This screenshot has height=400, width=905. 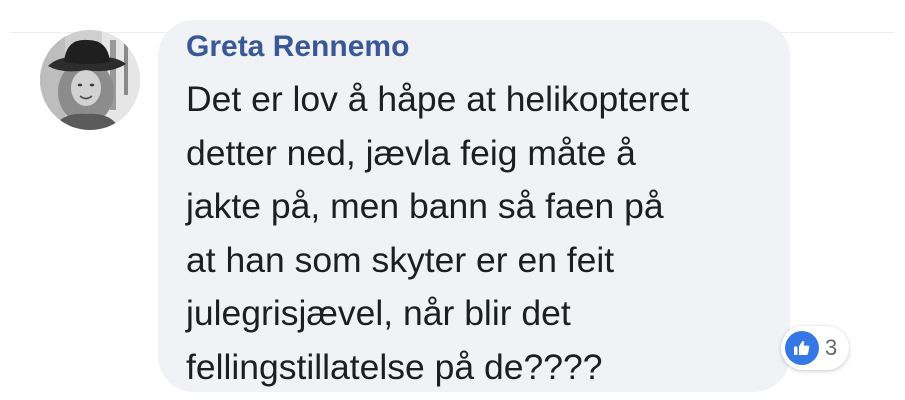 What do you see at coordinates (425, 206) in the screenshot?
I see `comment-text-line: jakte på, men bann så faen på` at bounding box center [425, 206].